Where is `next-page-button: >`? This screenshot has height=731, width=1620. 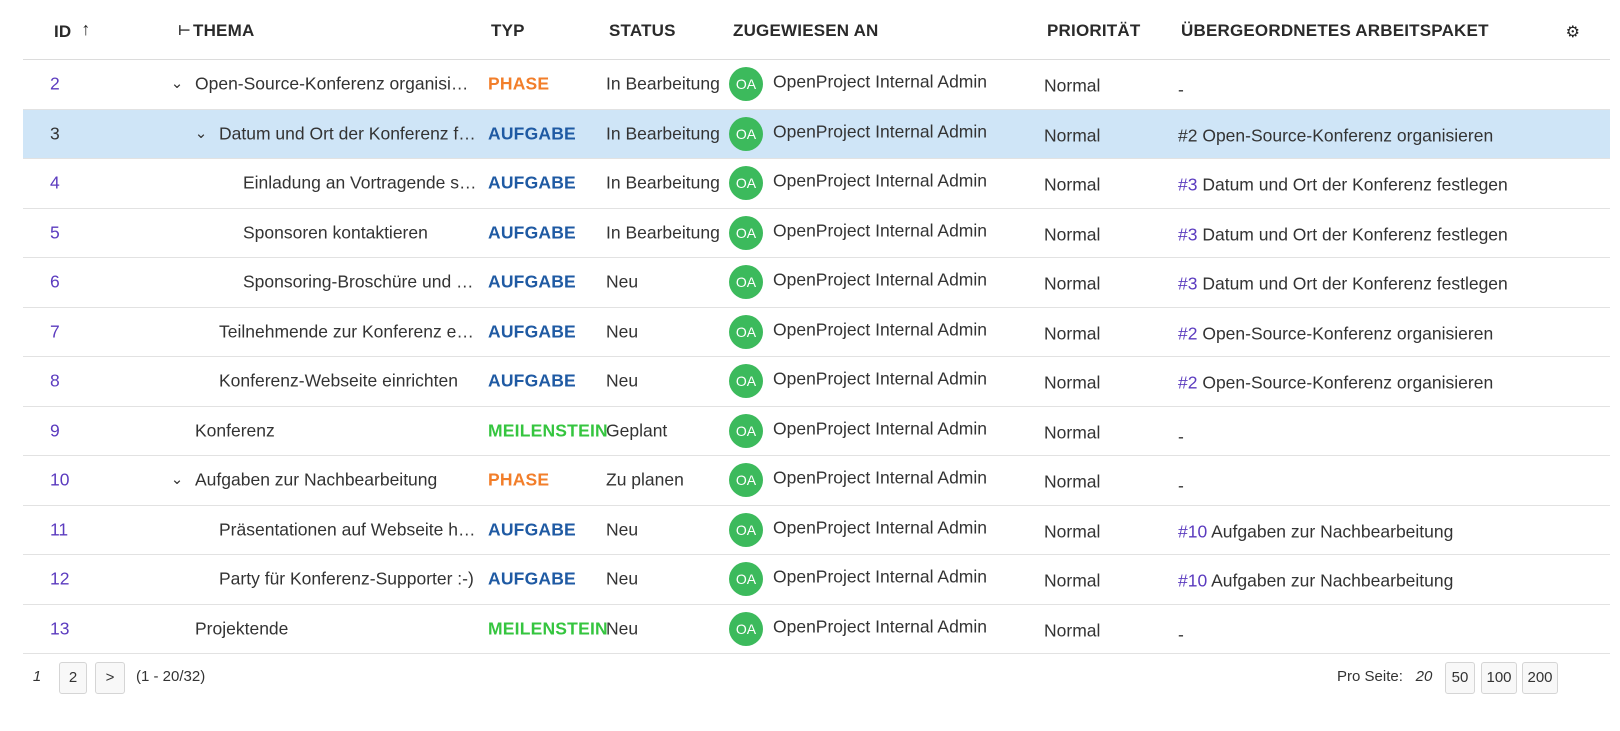 next-page-button: > is located at coordinates (110, 678).